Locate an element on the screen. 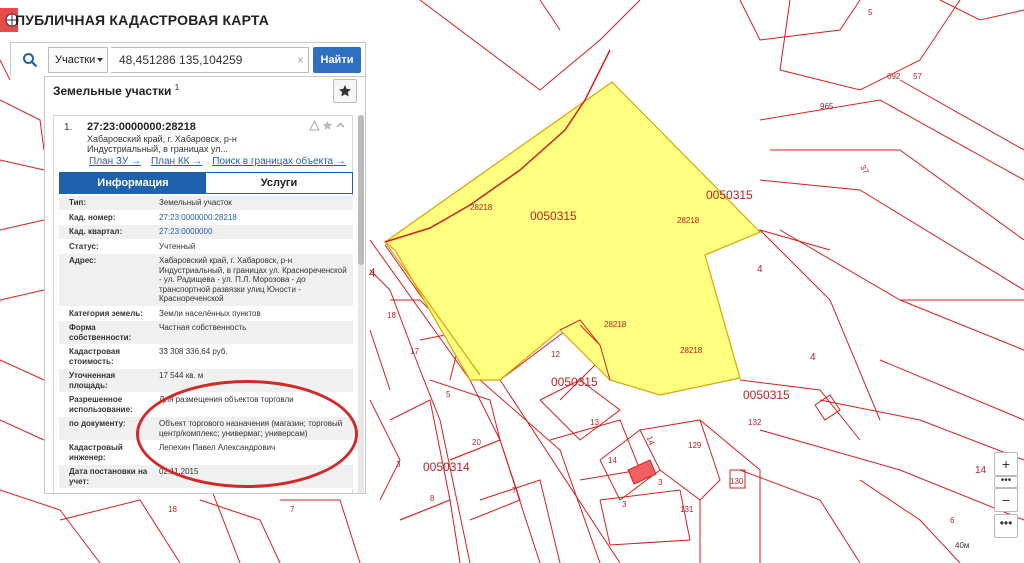 This screenshot has width=1024, height=563. map-parcel-label: 57 is located at coordinates (917, 76).